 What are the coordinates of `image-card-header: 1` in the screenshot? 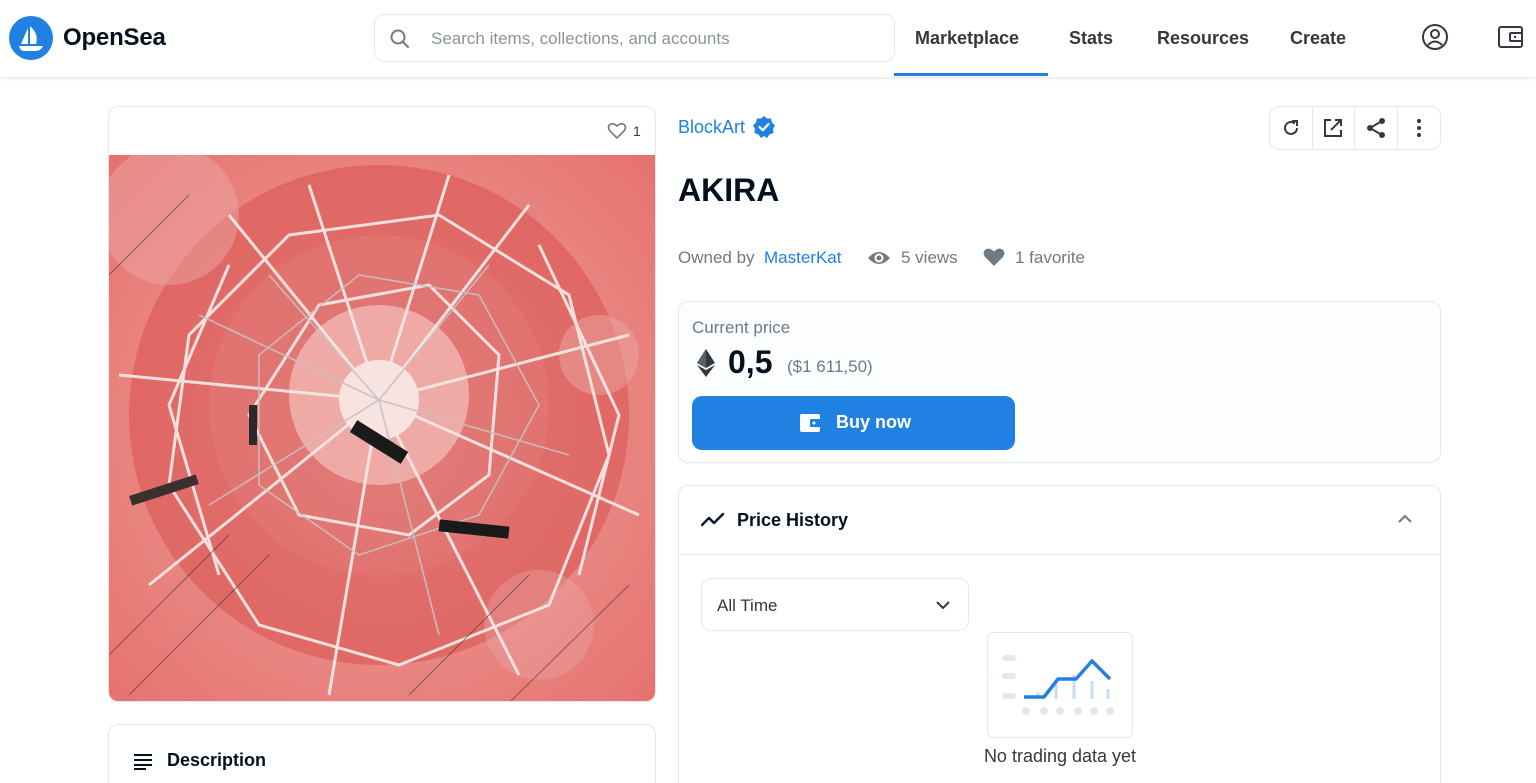 It's located at (382, 131).